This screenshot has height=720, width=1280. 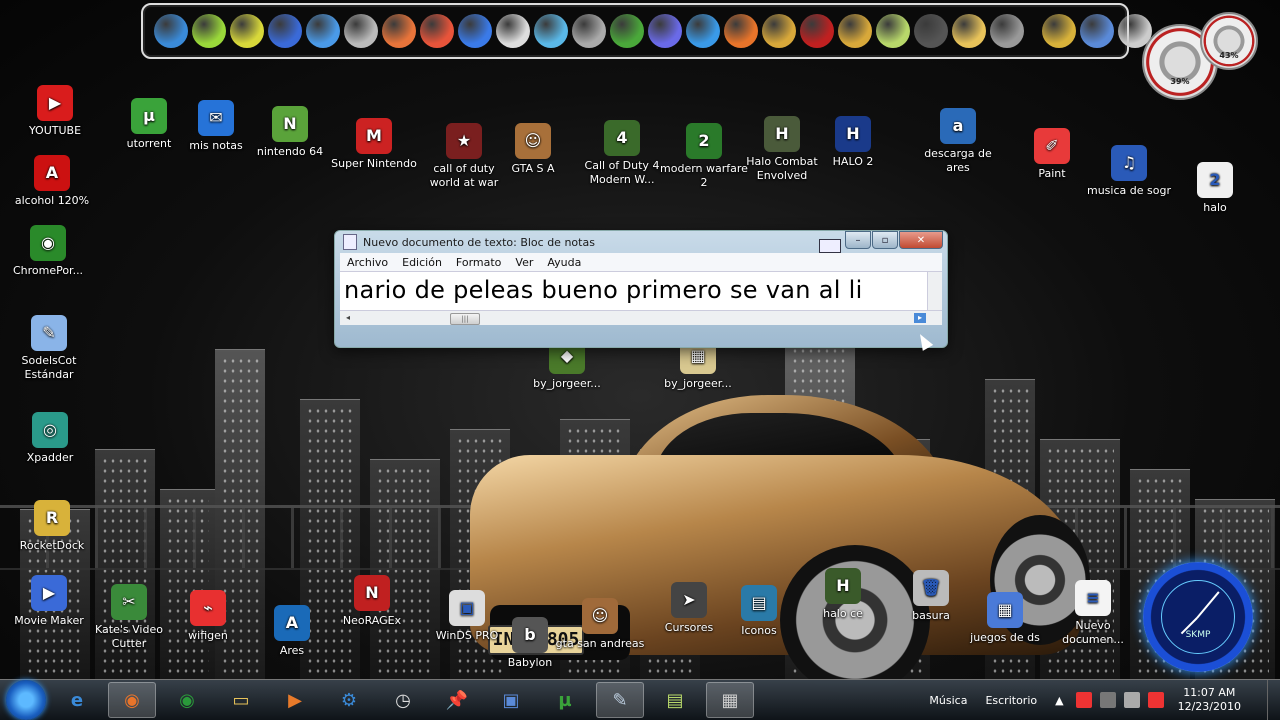 I want to click on dock-nvidia-icon, so click(x=209, y=31).